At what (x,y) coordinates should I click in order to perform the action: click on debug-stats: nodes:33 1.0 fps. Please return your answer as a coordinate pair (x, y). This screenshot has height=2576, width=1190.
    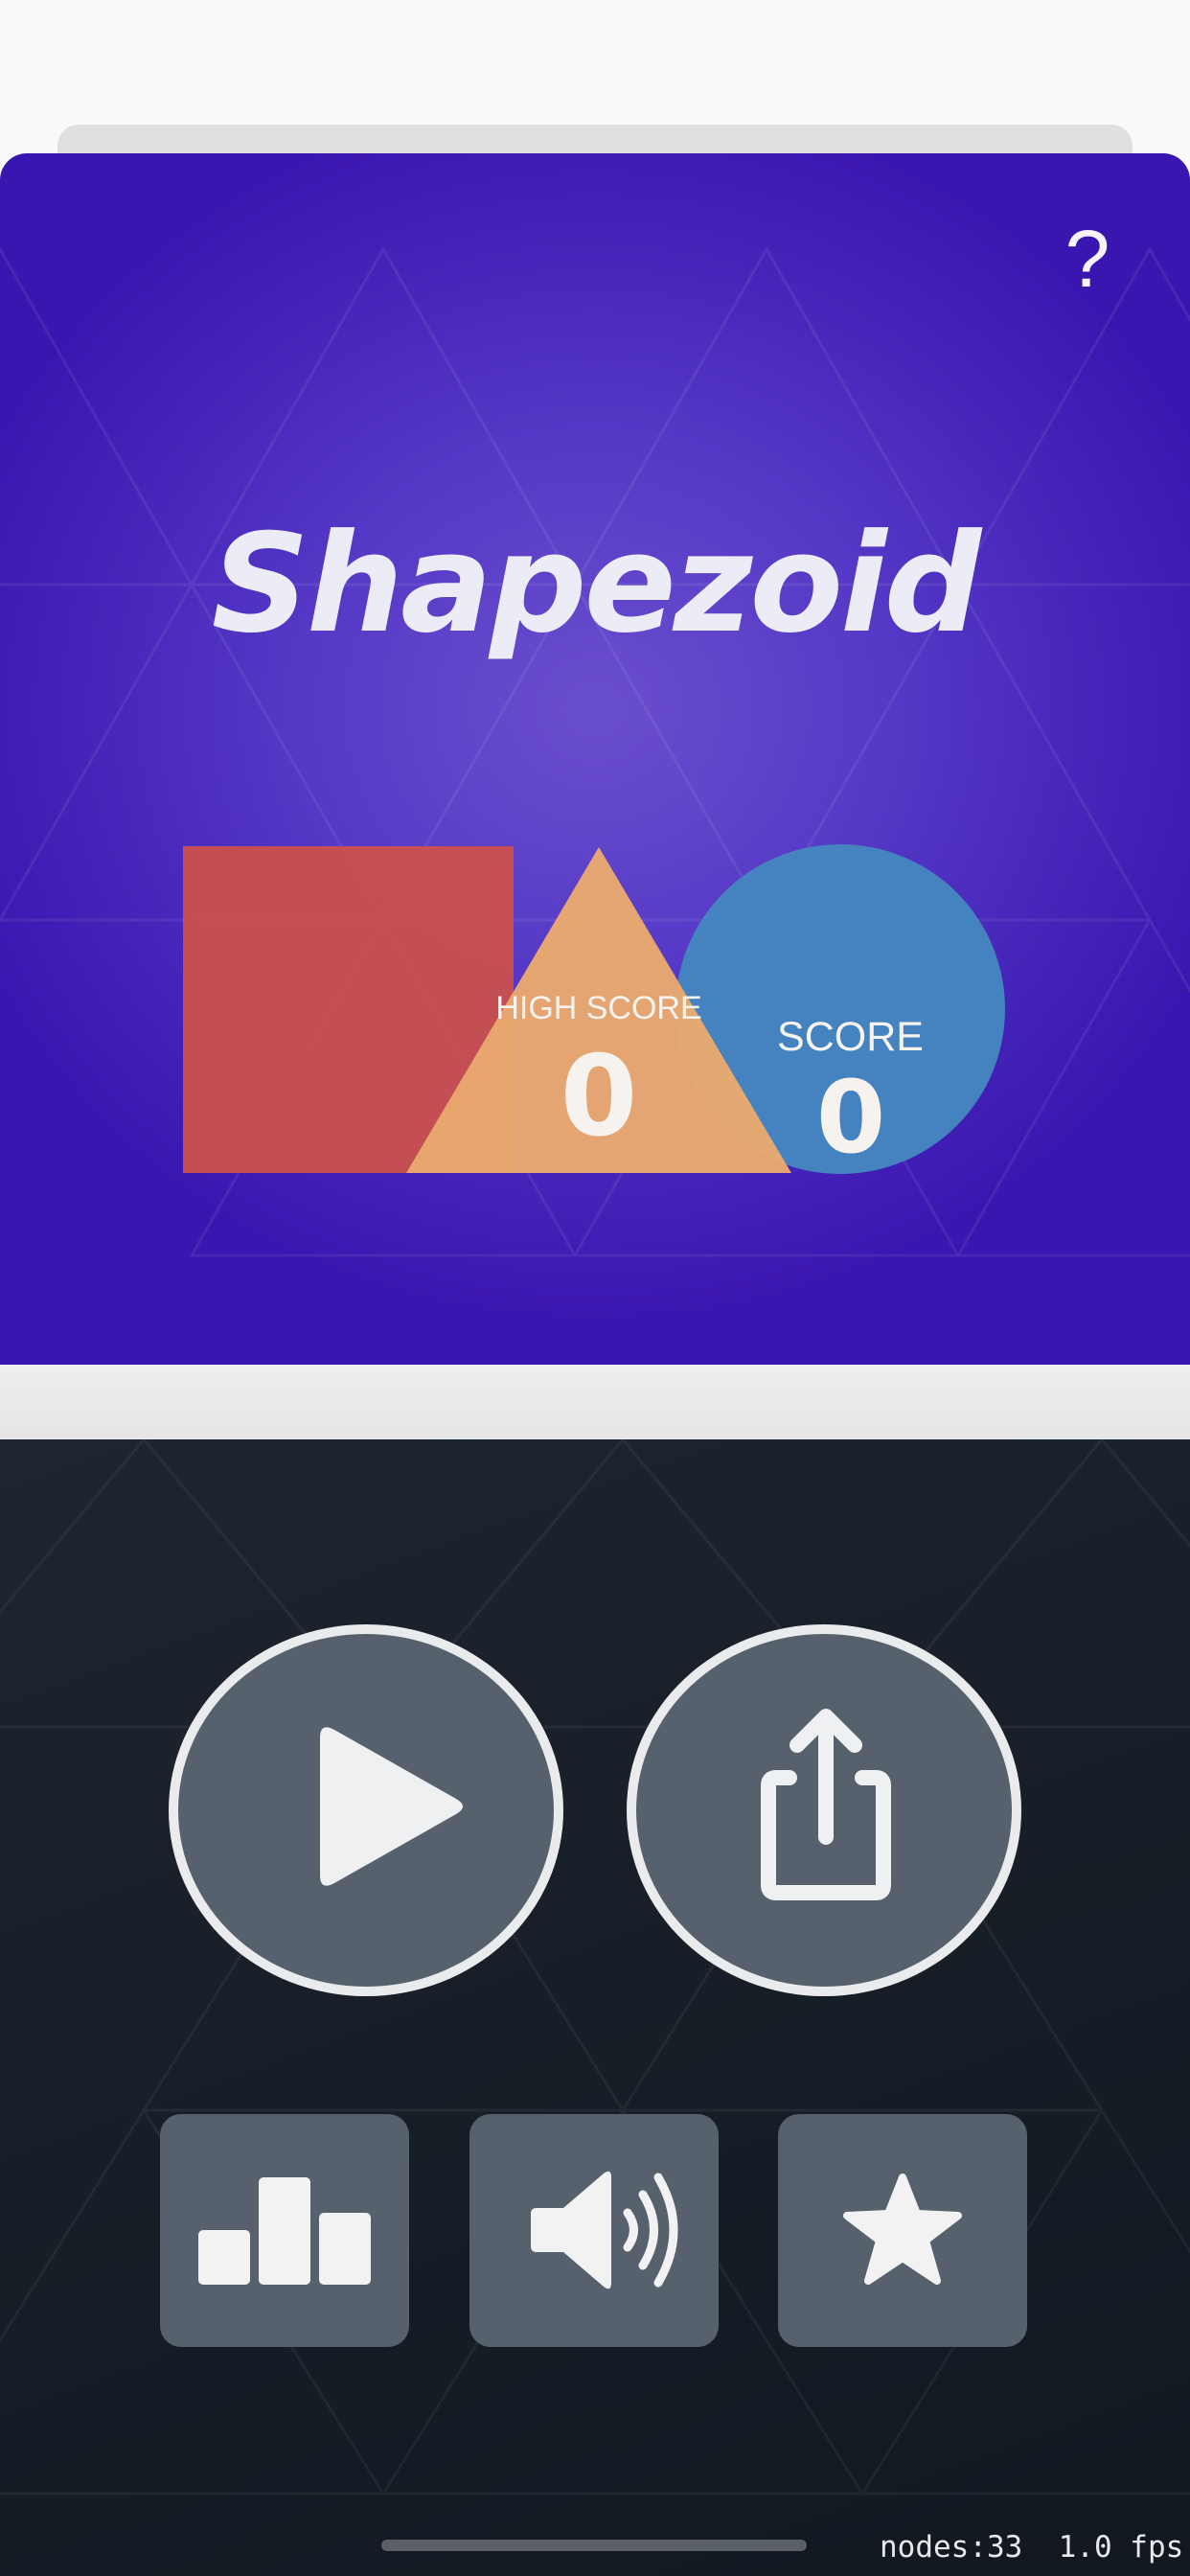
    Looking at the image, I should click on (1033, 2547).